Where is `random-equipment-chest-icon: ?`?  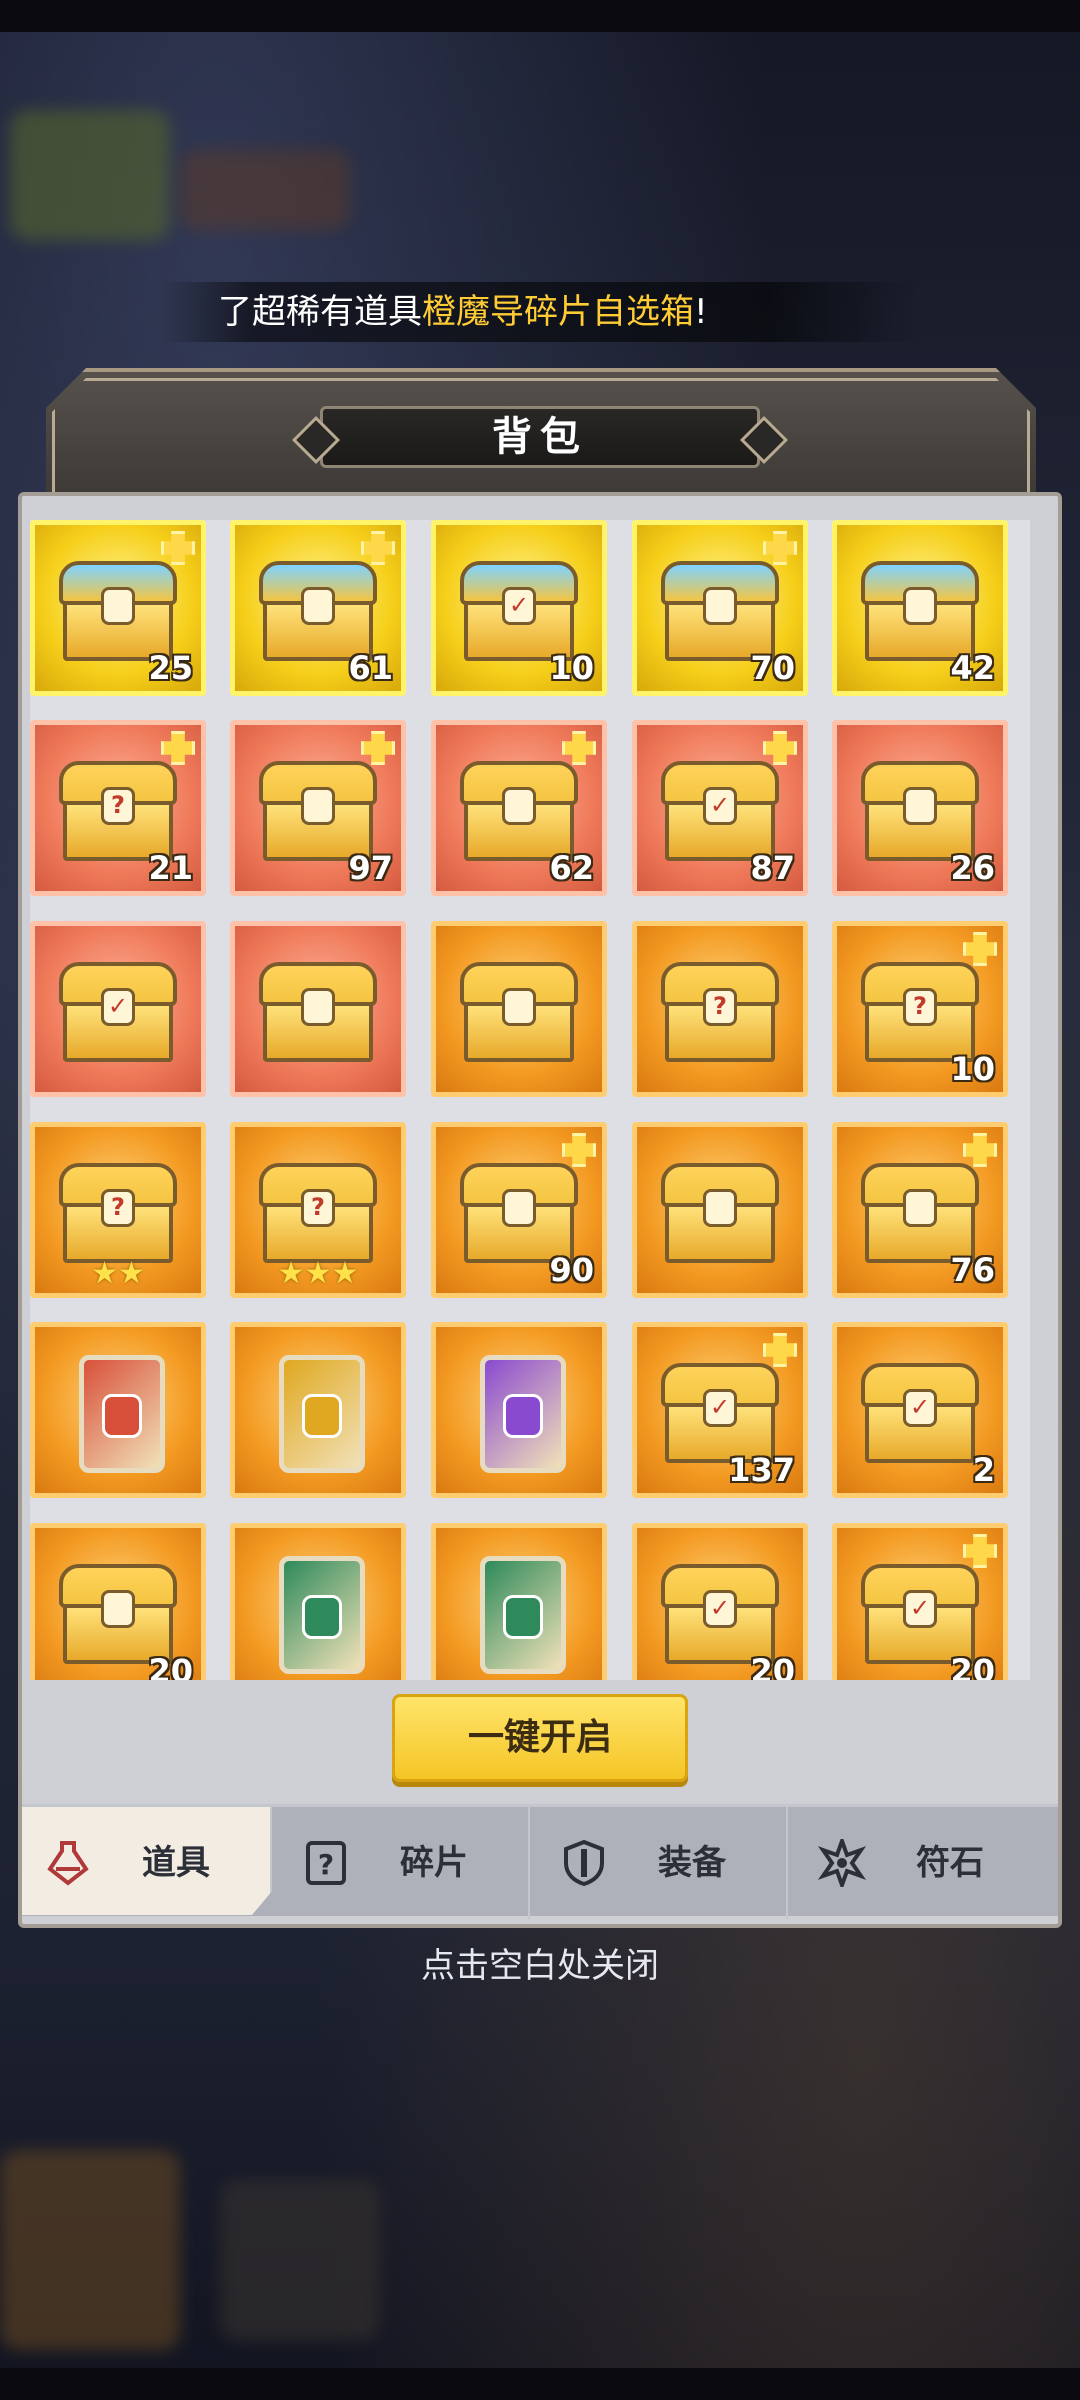 random-equipment-chest-icon: ? is located at coordinates (318, 1213).